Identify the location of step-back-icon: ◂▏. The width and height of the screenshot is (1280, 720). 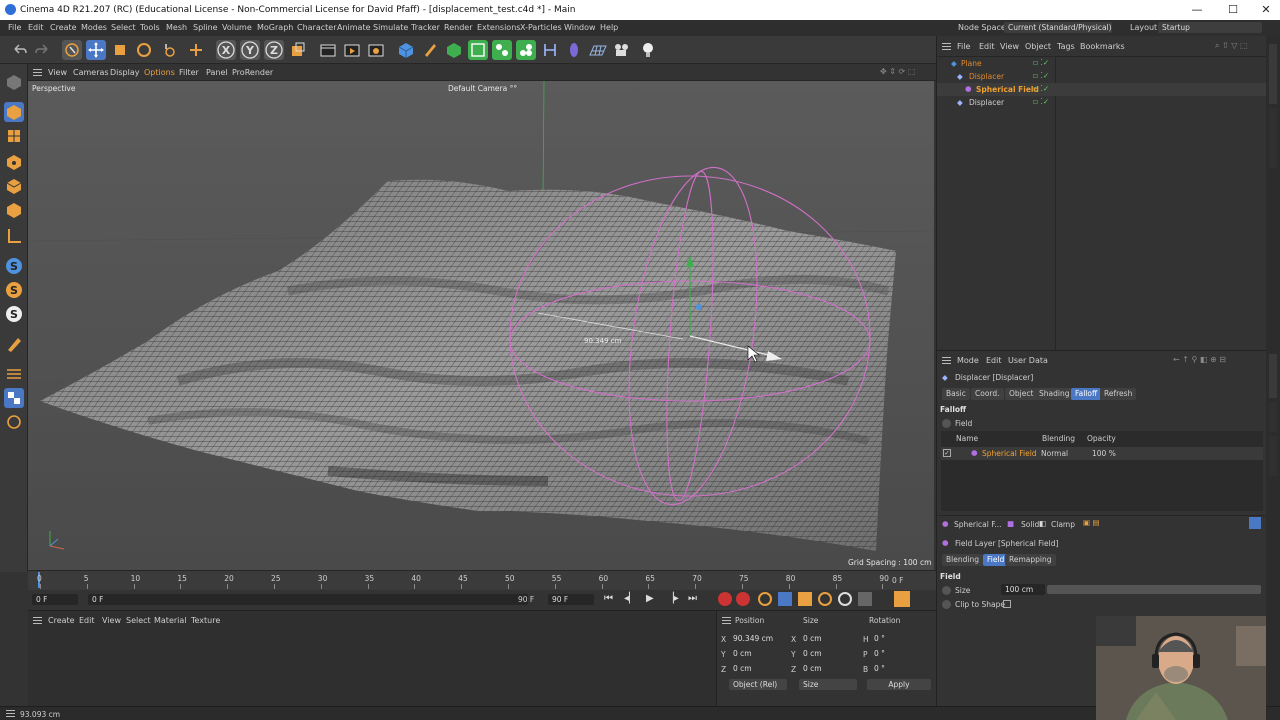
(630, 598).